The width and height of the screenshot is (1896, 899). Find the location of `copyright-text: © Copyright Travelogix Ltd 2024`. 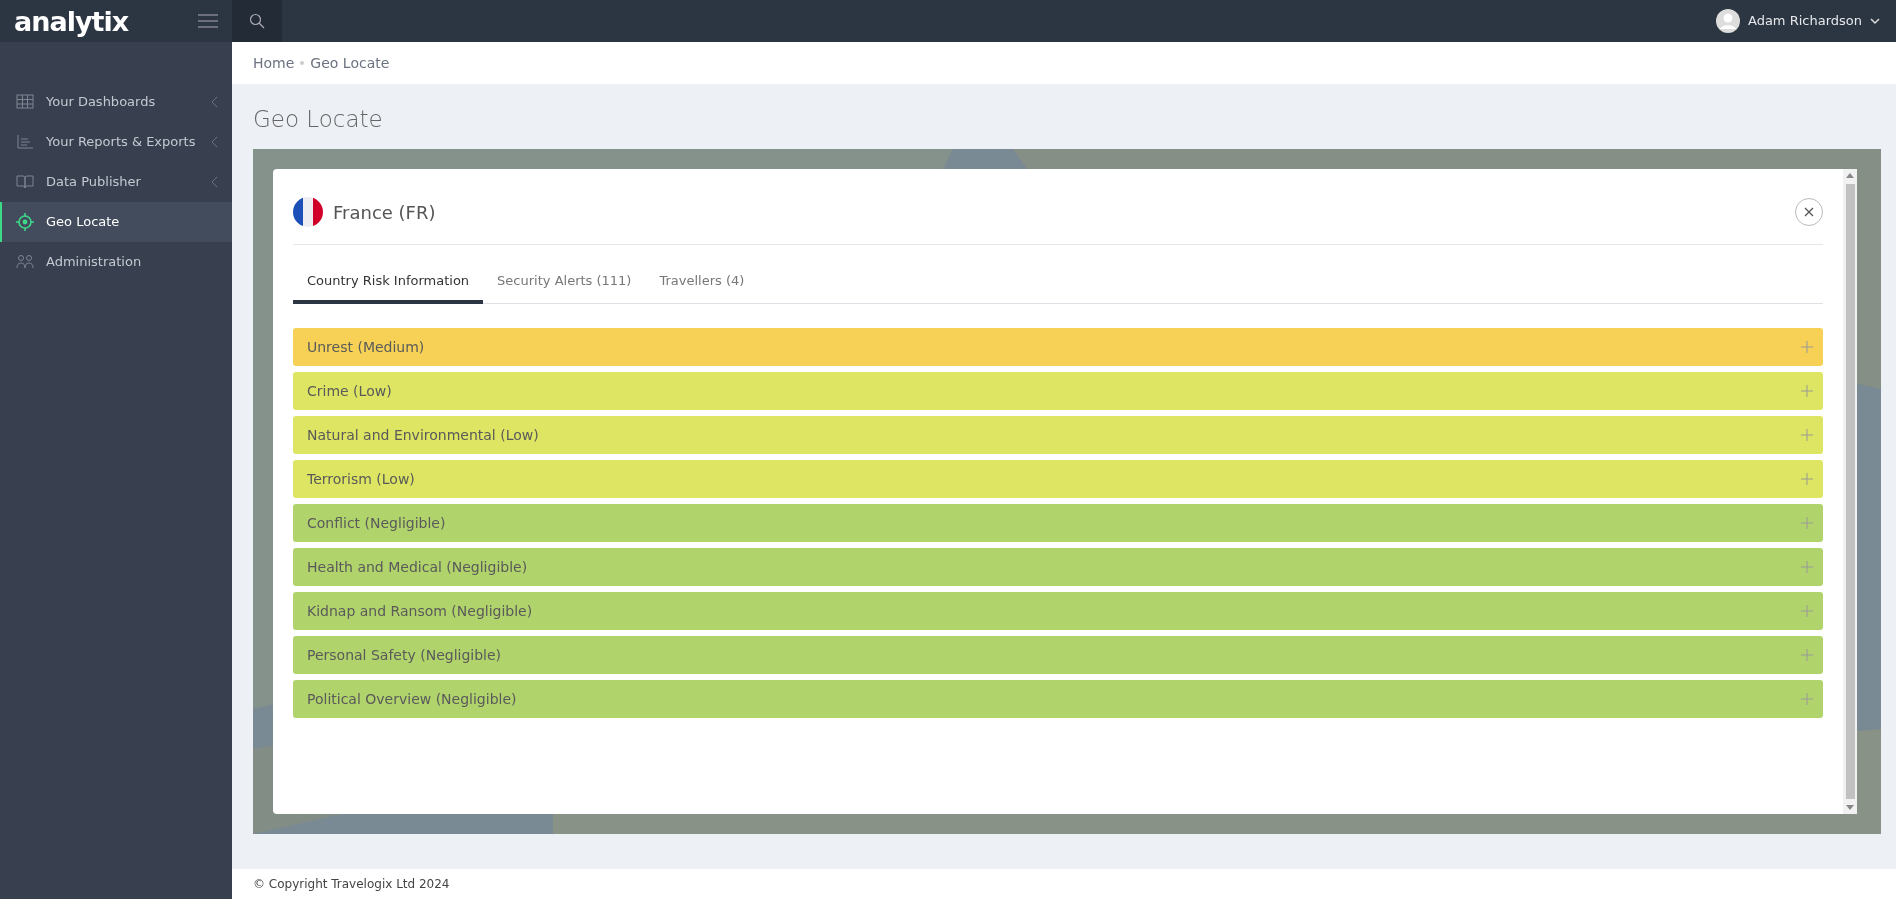

copyright-text: © Copyright Travelogix Ltd 2024 is located at coordinates (351, 884).